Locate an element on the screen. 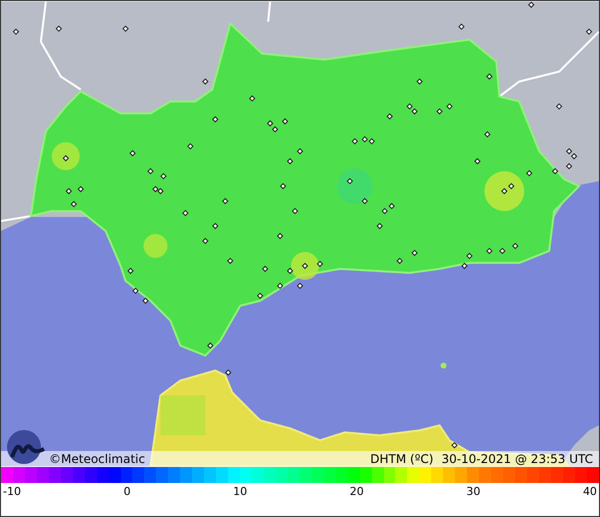  scale-tick-label: 20 is located at coordinates (357, 491).